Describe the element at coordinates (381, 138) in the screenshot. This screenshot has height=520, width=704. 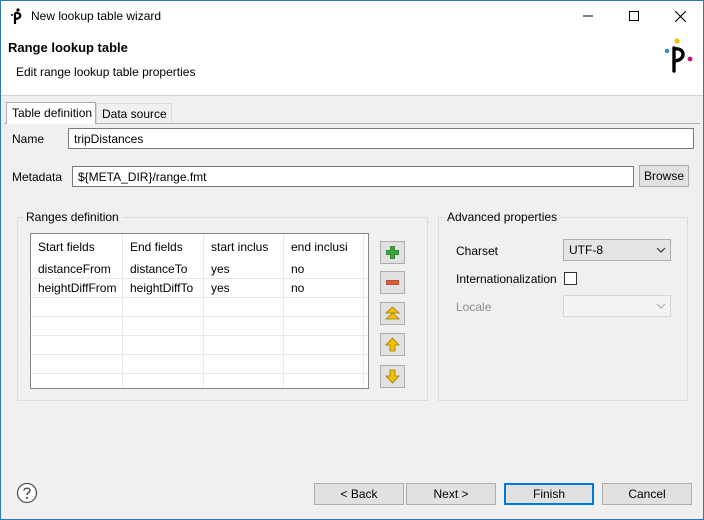
I see `name-input: tripDistances` at that location.